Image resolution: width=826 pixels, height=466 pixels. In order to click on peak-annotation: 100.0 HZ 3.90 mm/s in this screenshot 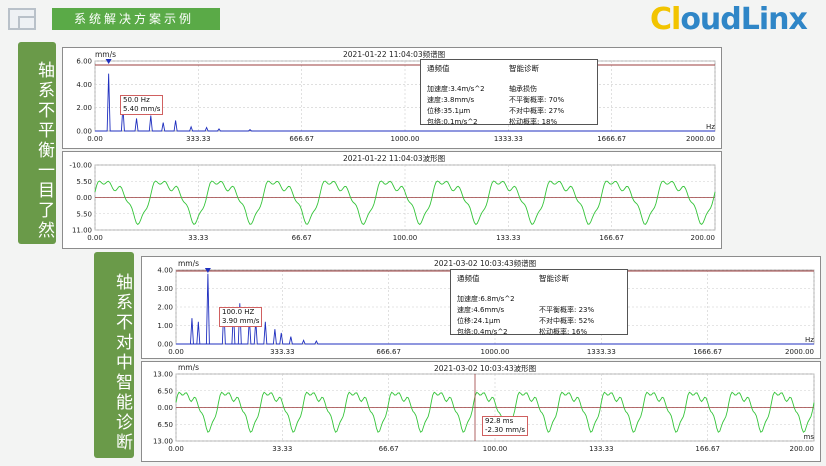, I will do `click(241, 317)`.